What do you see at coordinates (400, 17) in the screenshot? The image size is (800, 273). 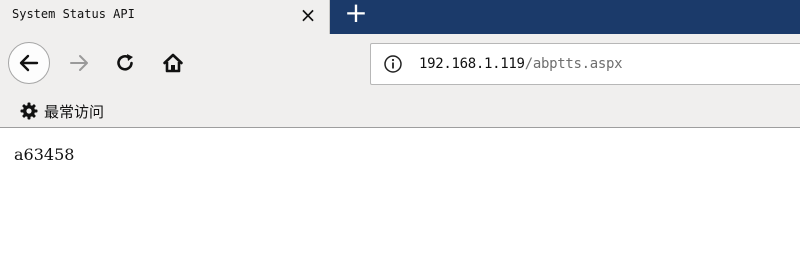 I see `tab-strip: System Status API × +` at bounding box center [400, 17].